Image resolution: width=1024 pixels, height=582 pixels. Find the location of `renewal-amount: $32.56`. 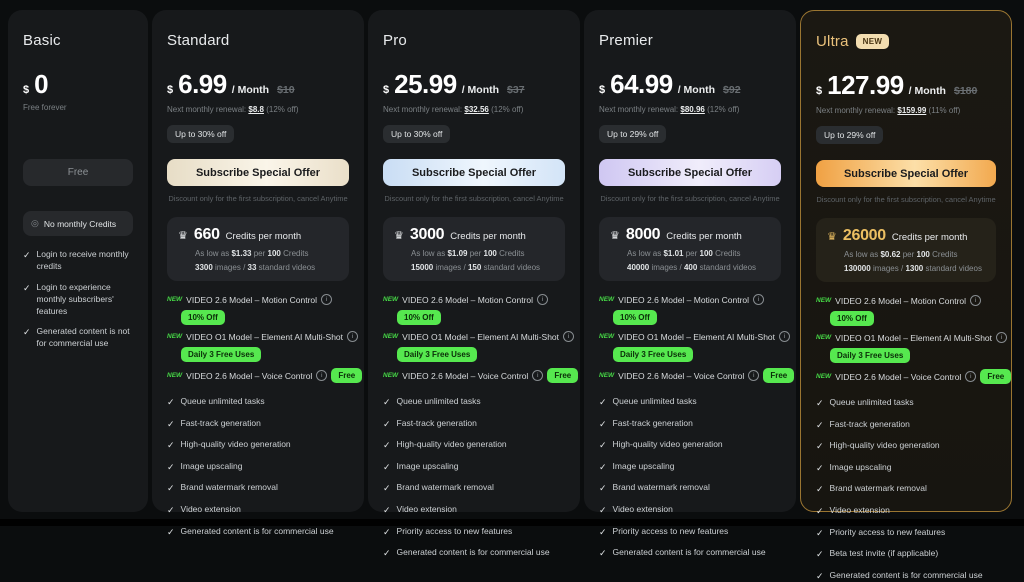

renewal-amount: $32.56 is located at coordinates (476, 109).